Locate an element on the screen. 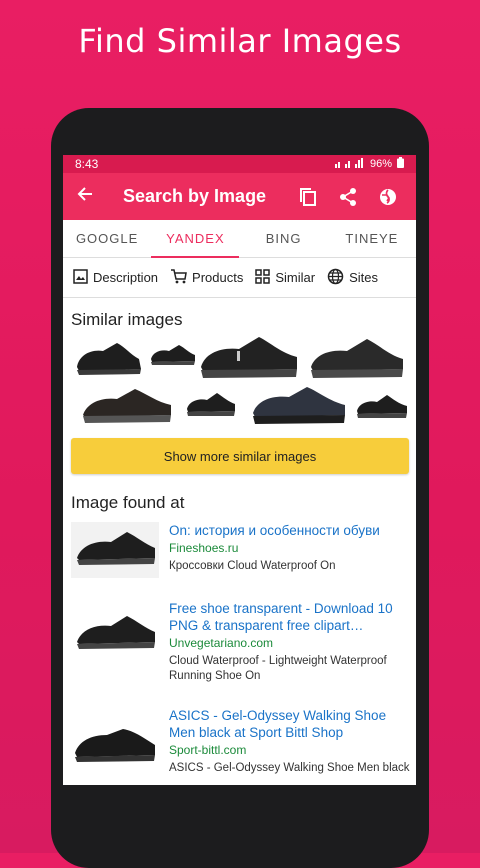 The image size is (480, 868). chip-description: Description is located at coordinates (116, 277).